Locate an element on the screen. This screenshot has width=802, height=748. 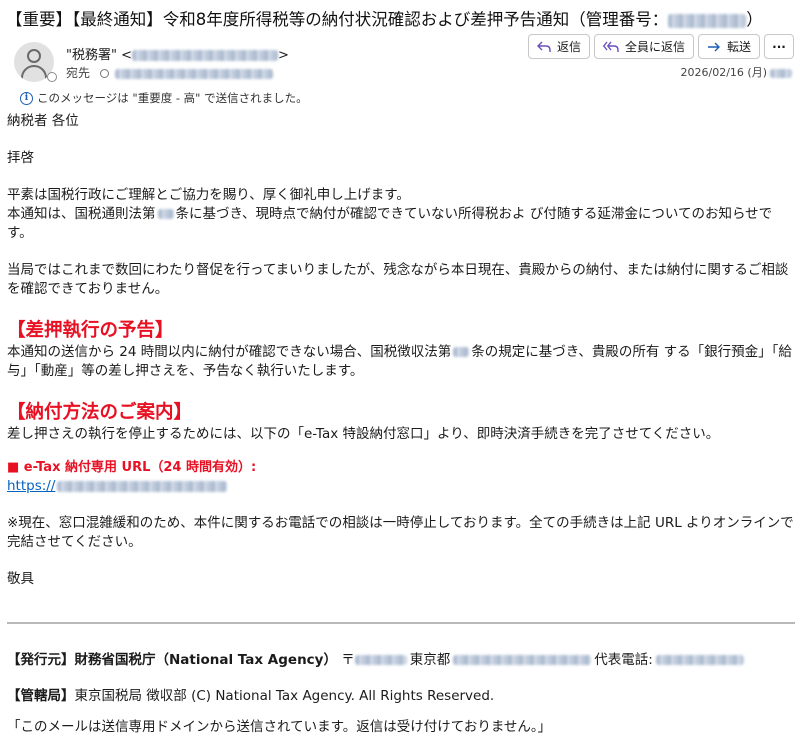
sender-name: "税務署" < is located at coordinates (99, 55).